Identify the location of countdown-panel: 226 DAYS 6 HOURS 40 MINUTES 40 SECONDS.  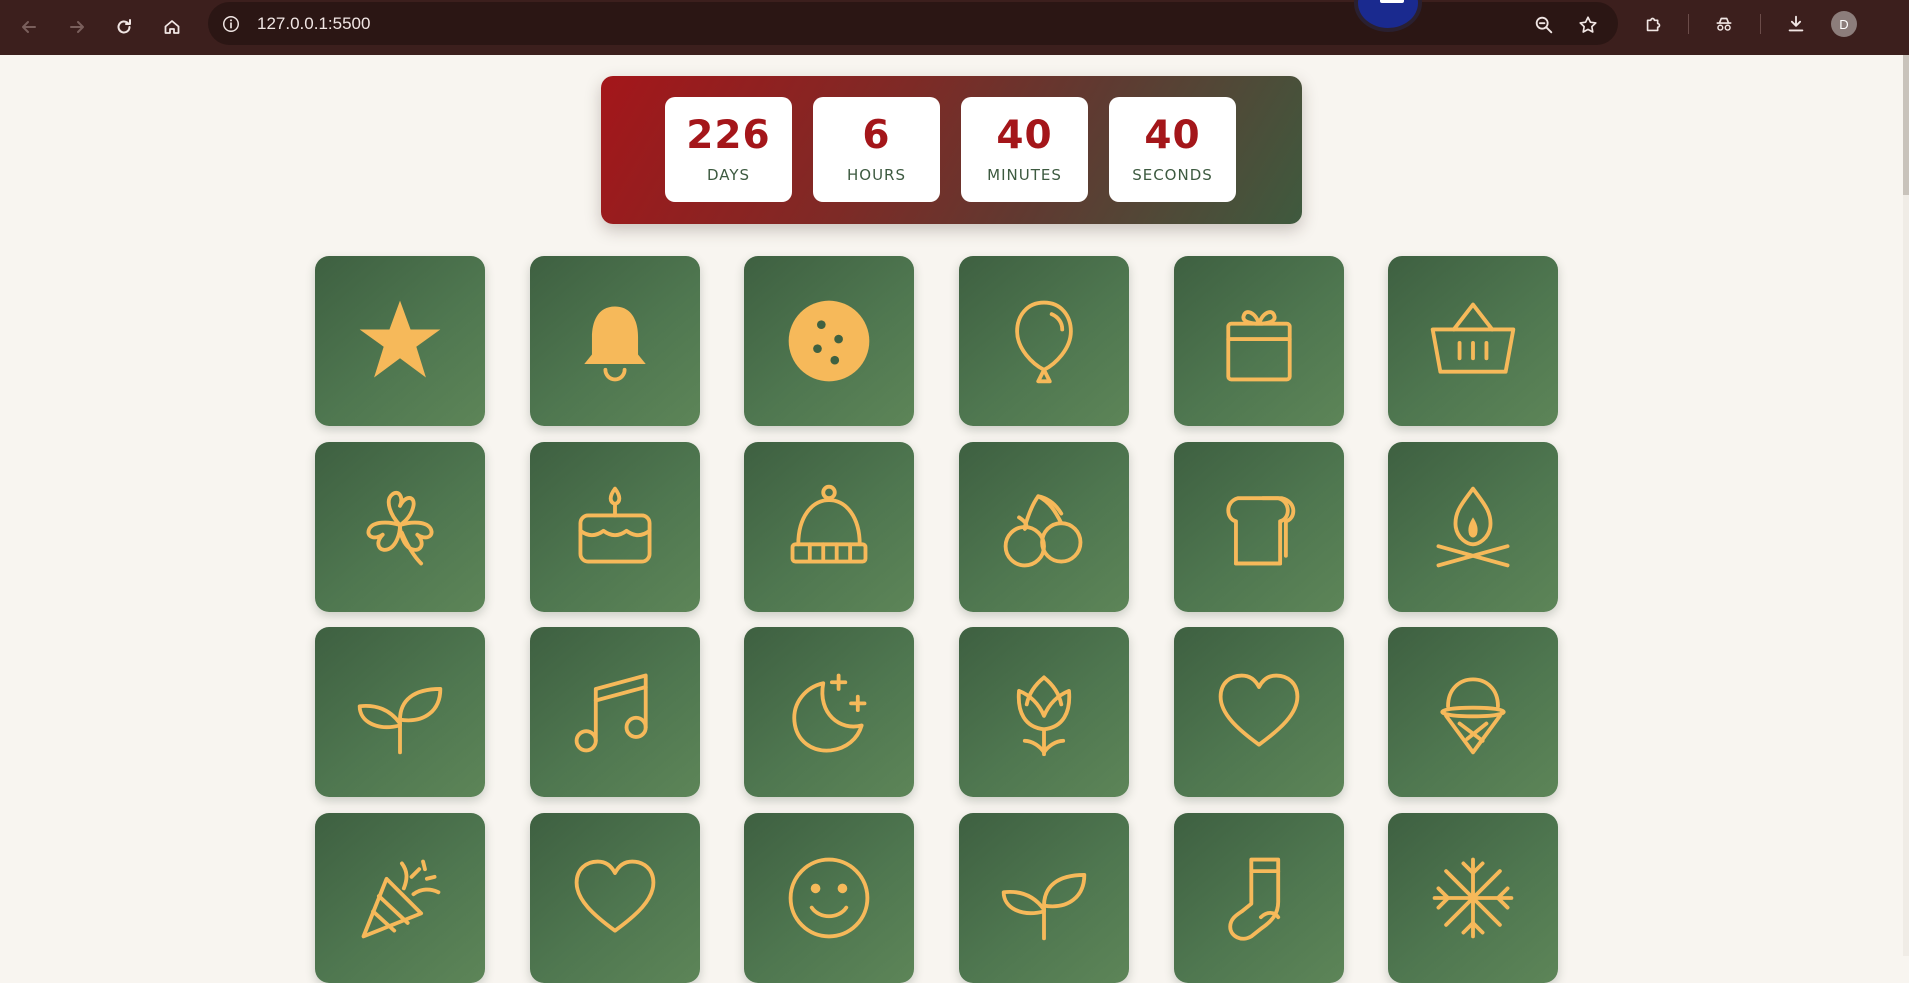
(951, 150).